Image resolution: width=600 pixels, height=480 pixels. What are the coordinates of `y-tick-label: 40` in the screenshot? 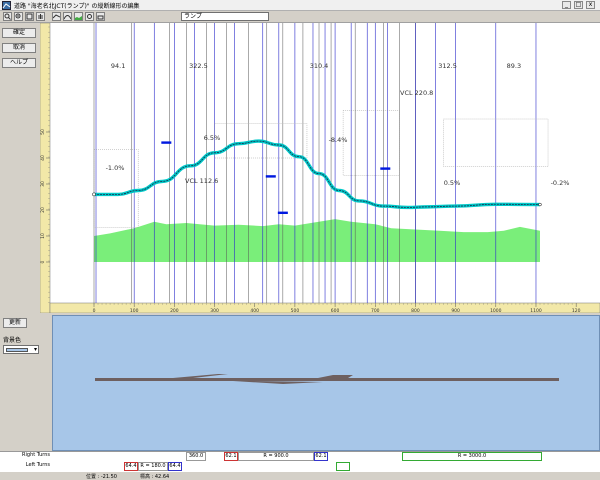 It's located at (43, 158).